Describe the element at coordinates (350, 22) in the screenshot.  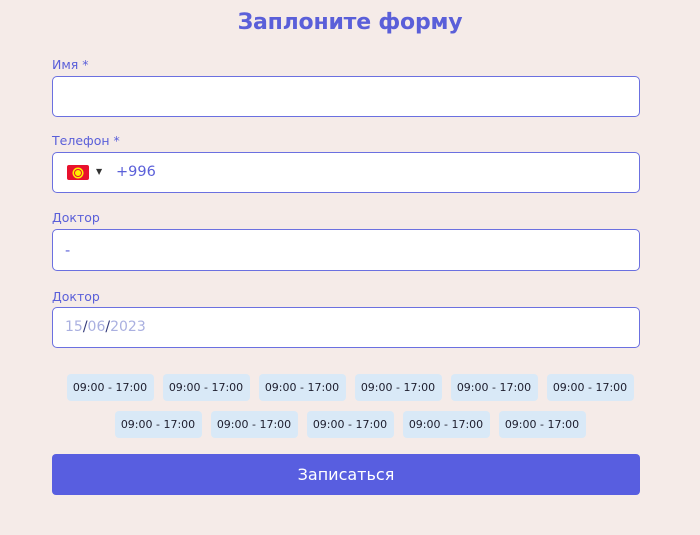
I see `form-title: Заплоните форму` at that location.